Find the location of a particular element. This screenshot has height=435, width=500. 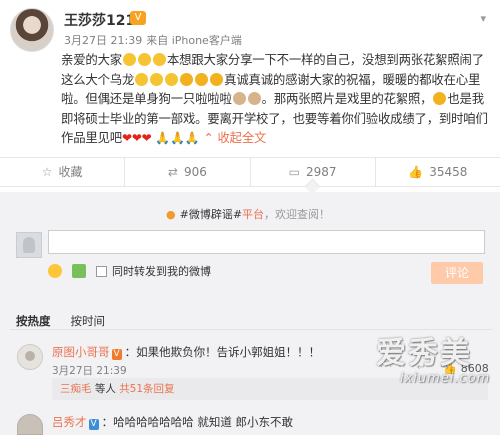

comment-text: 原图小哥哥 V ：如果他欺负你！告诉小郭姐姐！！！ is located at coordinates (186, 352).